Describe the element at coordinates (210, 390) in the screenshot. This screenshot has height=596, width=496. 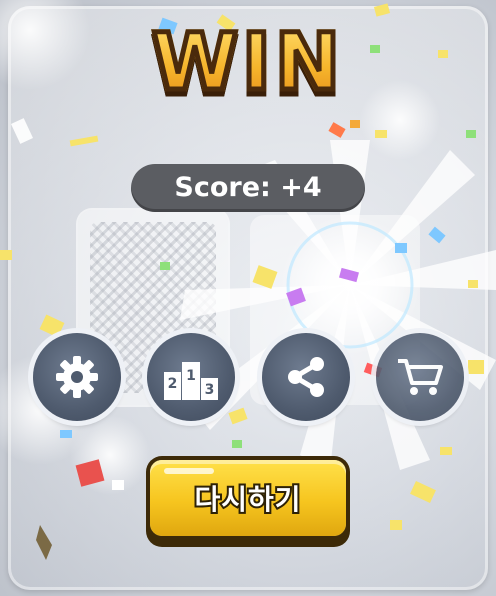
I see `podium-third: 3` at that location.